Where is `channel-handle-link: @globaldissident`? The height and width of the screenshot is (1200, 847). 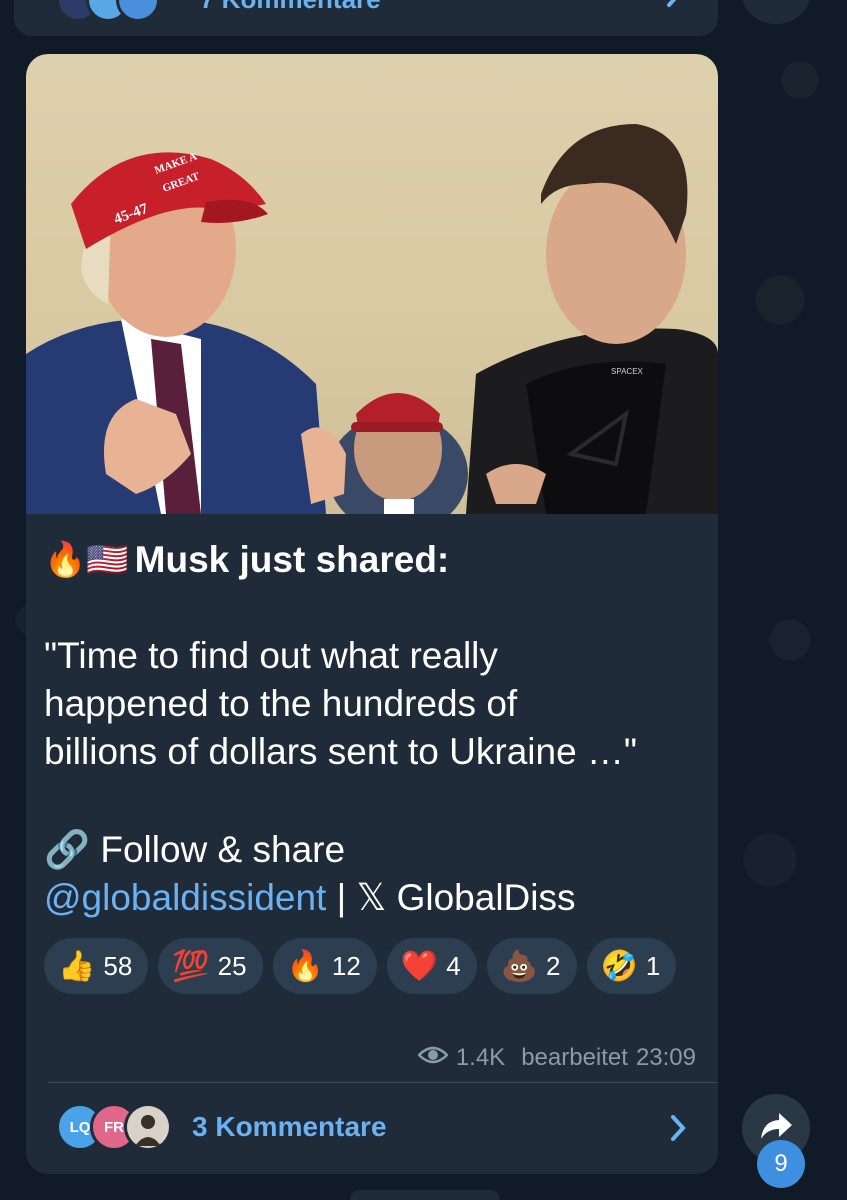 channel-handle-link: @globaldissident is located at coordinates (185, 897).